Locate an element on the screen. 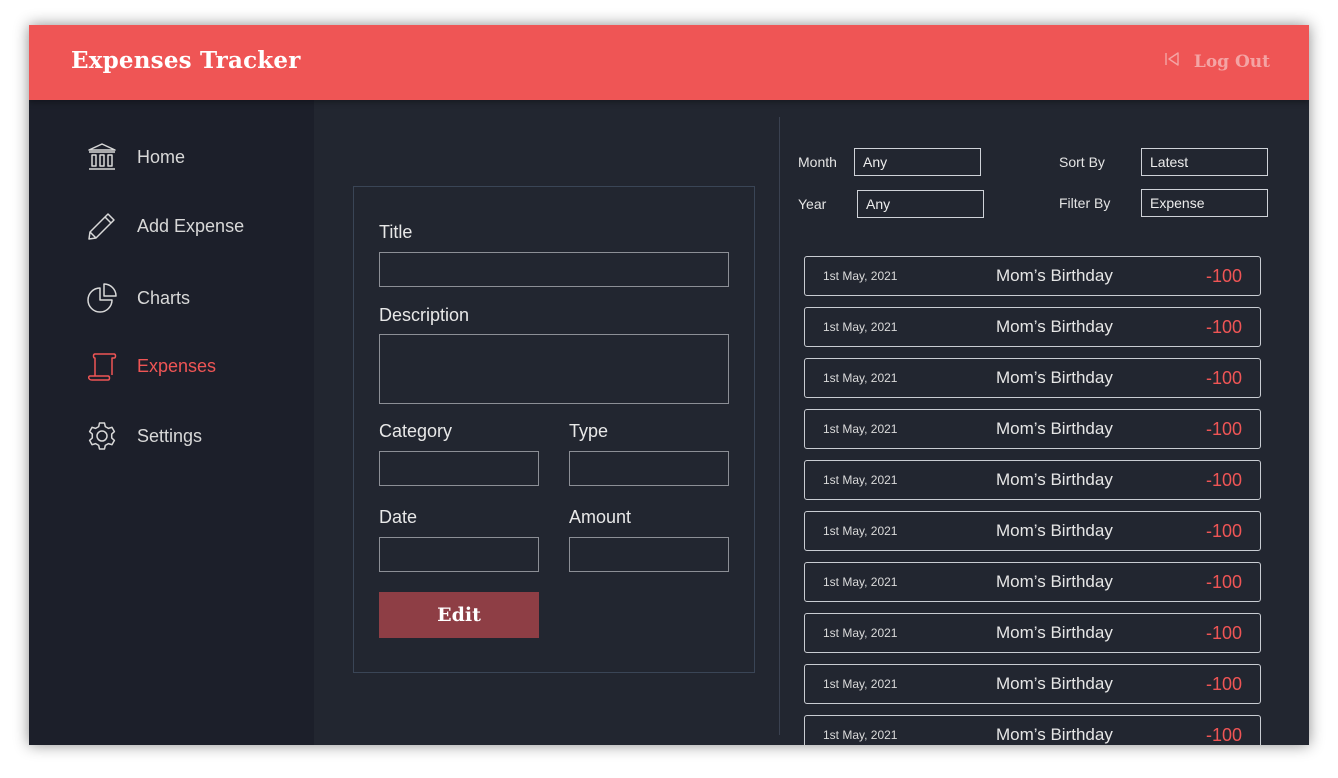 The width and height of the screenshot is (1338, 778). sidebar-item-add-expense: Add Expense is located at coordinates (164, 226).